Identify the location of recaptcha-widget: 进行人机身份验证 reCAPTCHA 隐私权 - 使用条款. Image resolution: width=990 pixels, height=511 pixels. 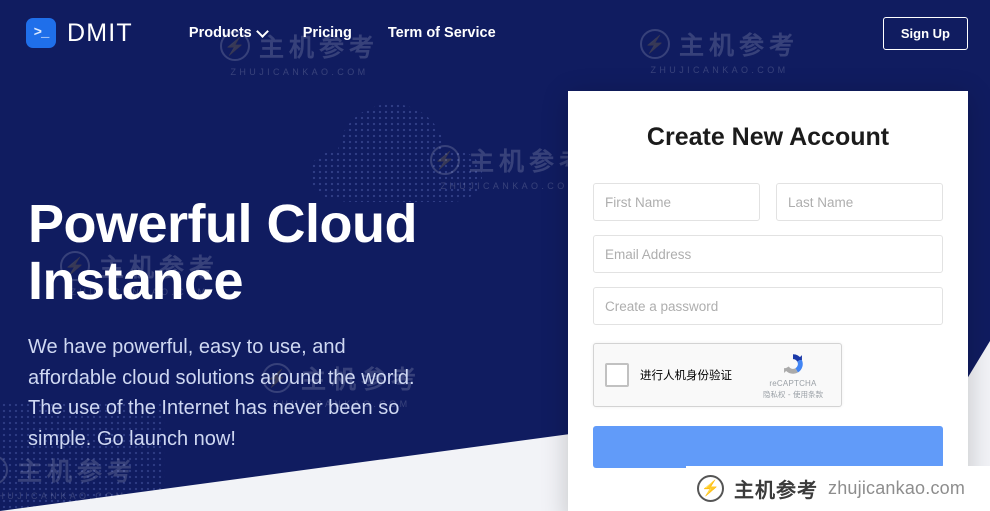
(717, 375).